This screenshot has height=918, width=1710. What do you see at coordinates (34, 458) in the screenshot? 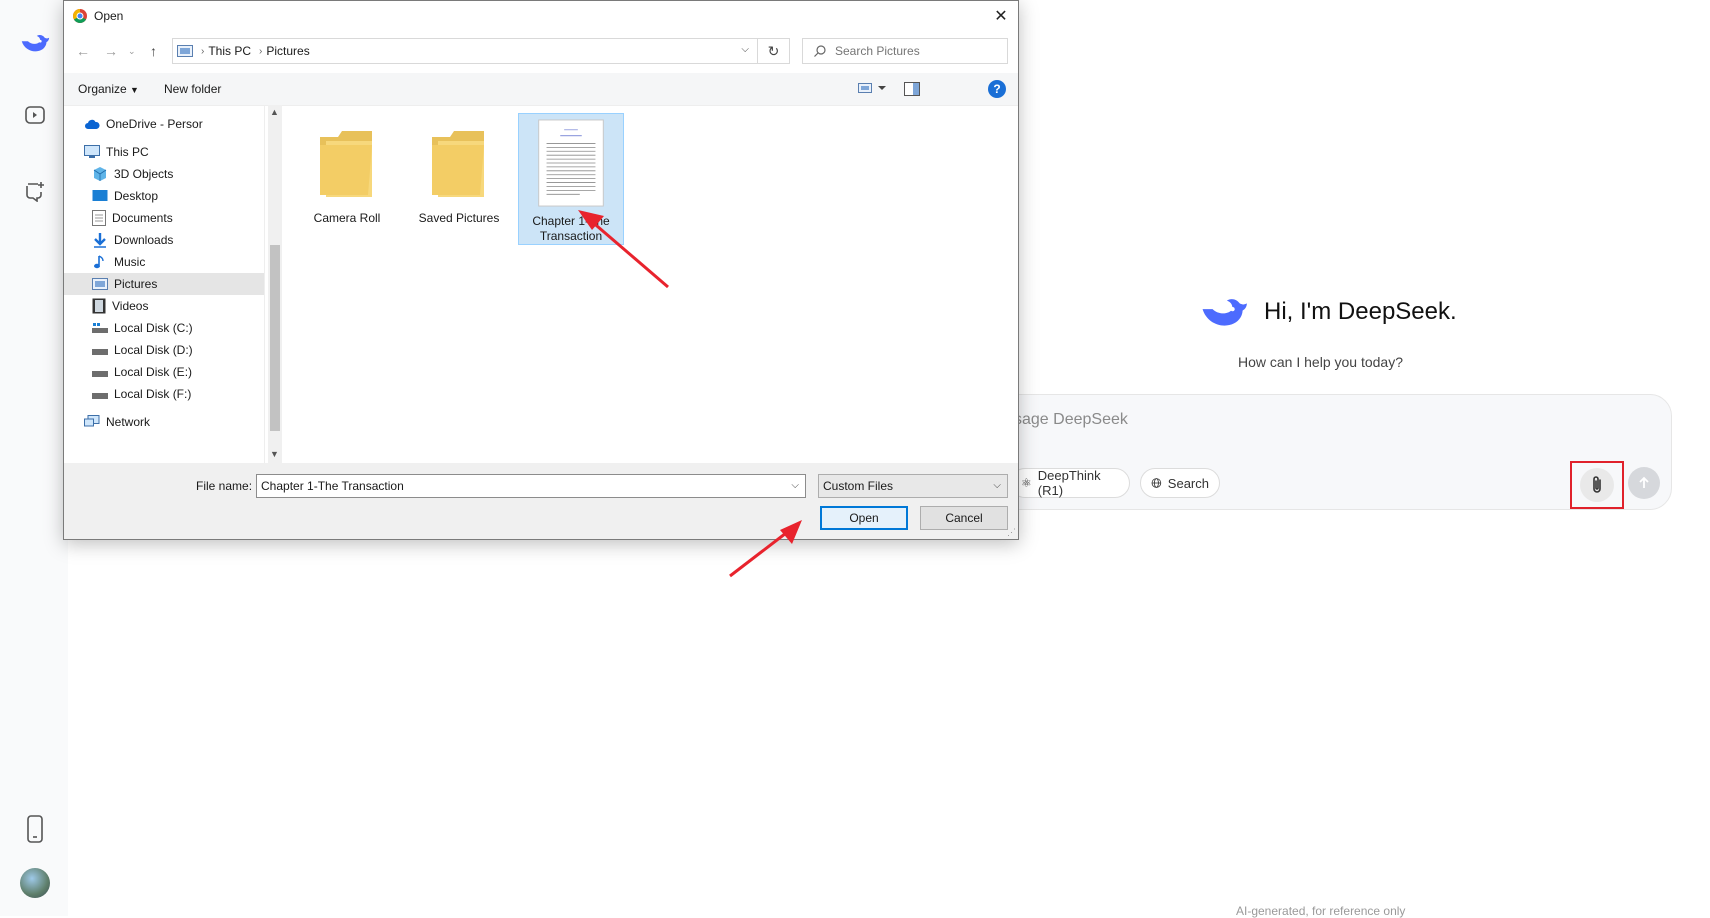
I see `deepseek-sidebar` at bounding box center [34, 458].